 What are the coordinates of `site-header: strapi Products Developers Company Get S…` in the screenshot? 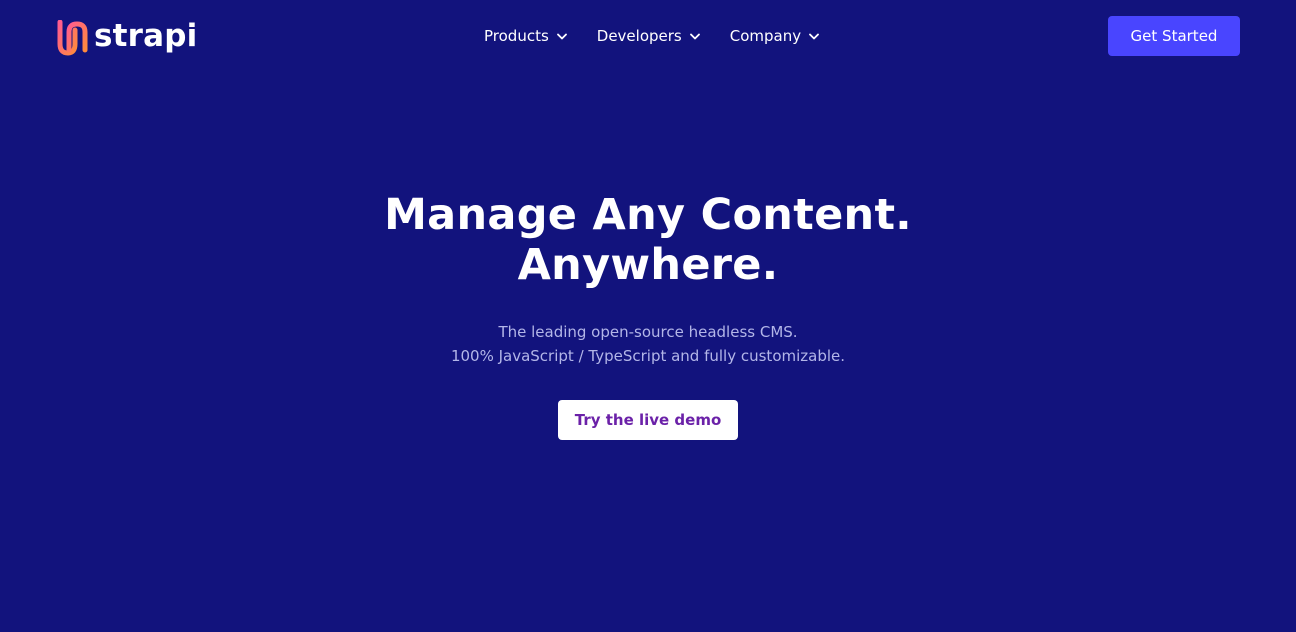 It's located at (648, 36).